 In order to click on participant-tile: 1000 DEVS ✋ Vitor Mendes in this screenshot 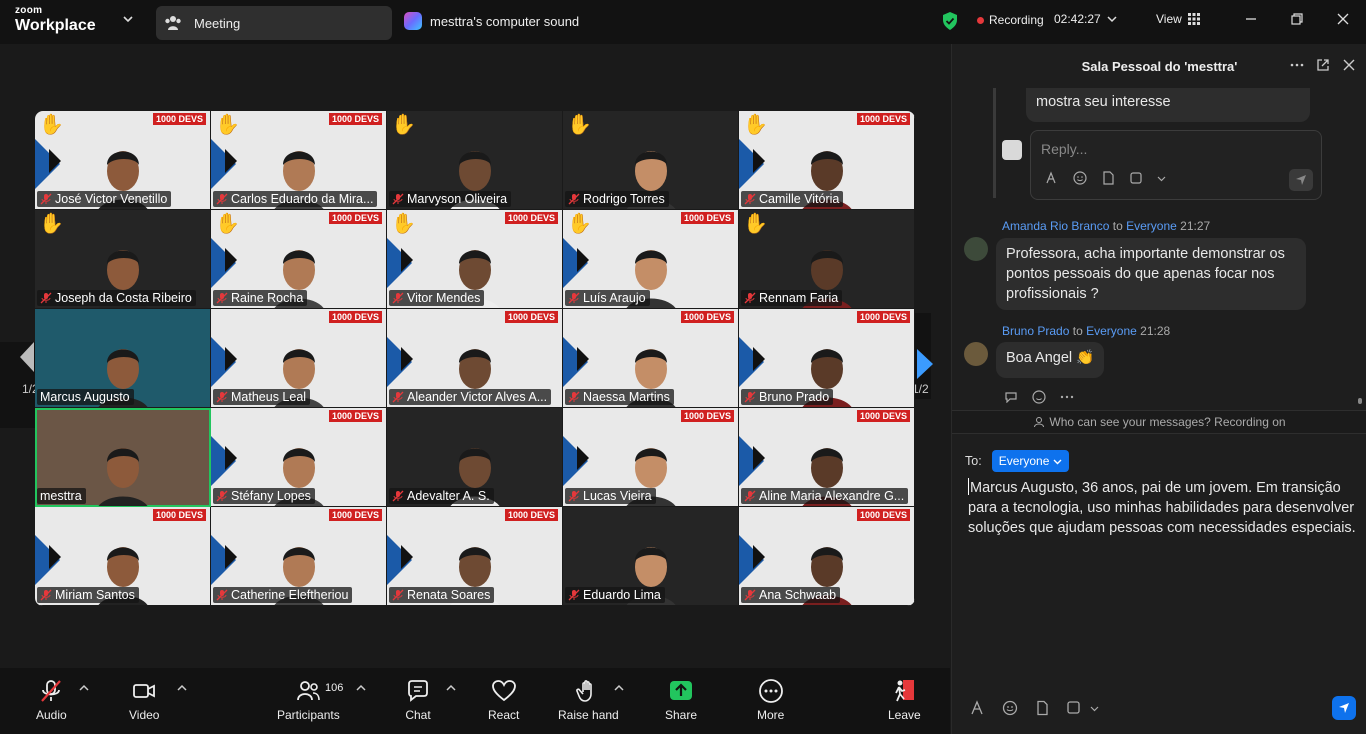, I will do `click(475, 259)`.